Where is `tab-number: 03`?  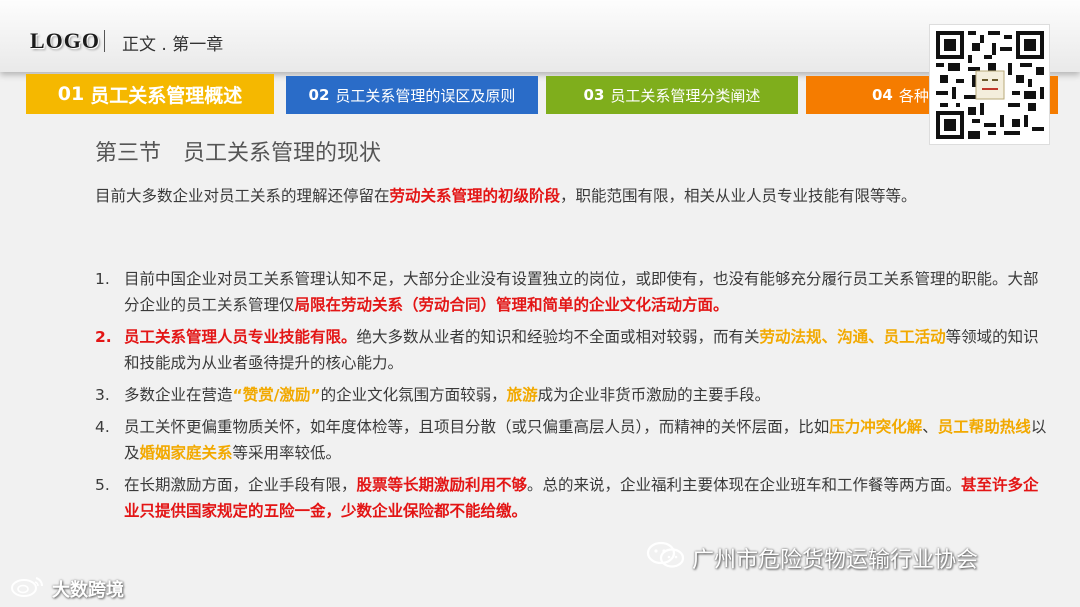 tab-number: 03 is located at coordinates (594, 95).